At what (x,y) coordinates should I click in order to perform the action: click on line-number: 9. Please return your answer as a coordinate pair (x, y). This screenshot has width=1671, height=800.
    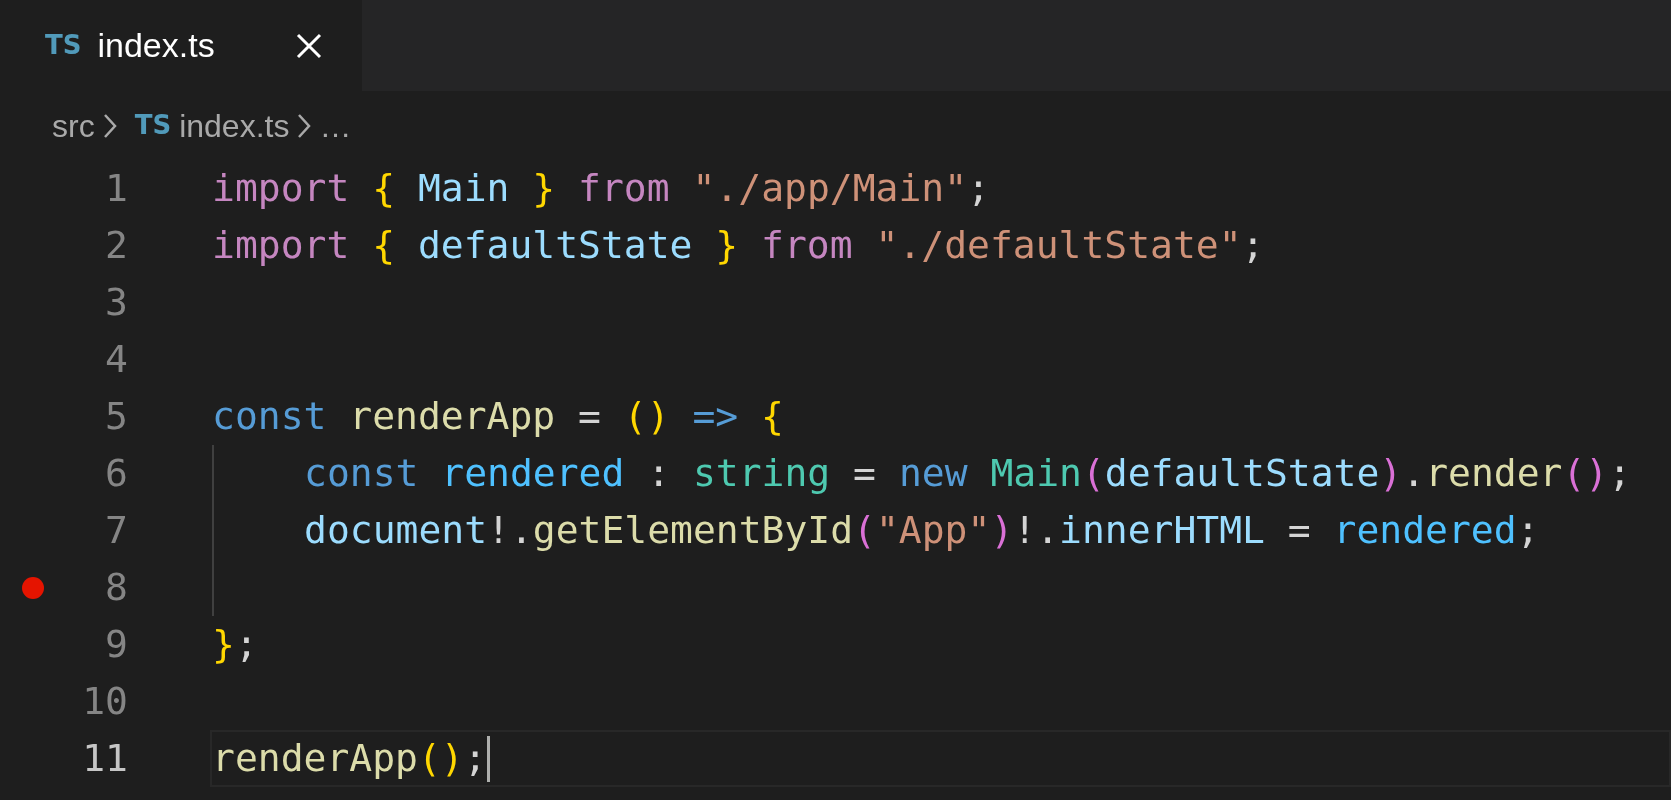
    Looking at the image, I should click on (116, 644).